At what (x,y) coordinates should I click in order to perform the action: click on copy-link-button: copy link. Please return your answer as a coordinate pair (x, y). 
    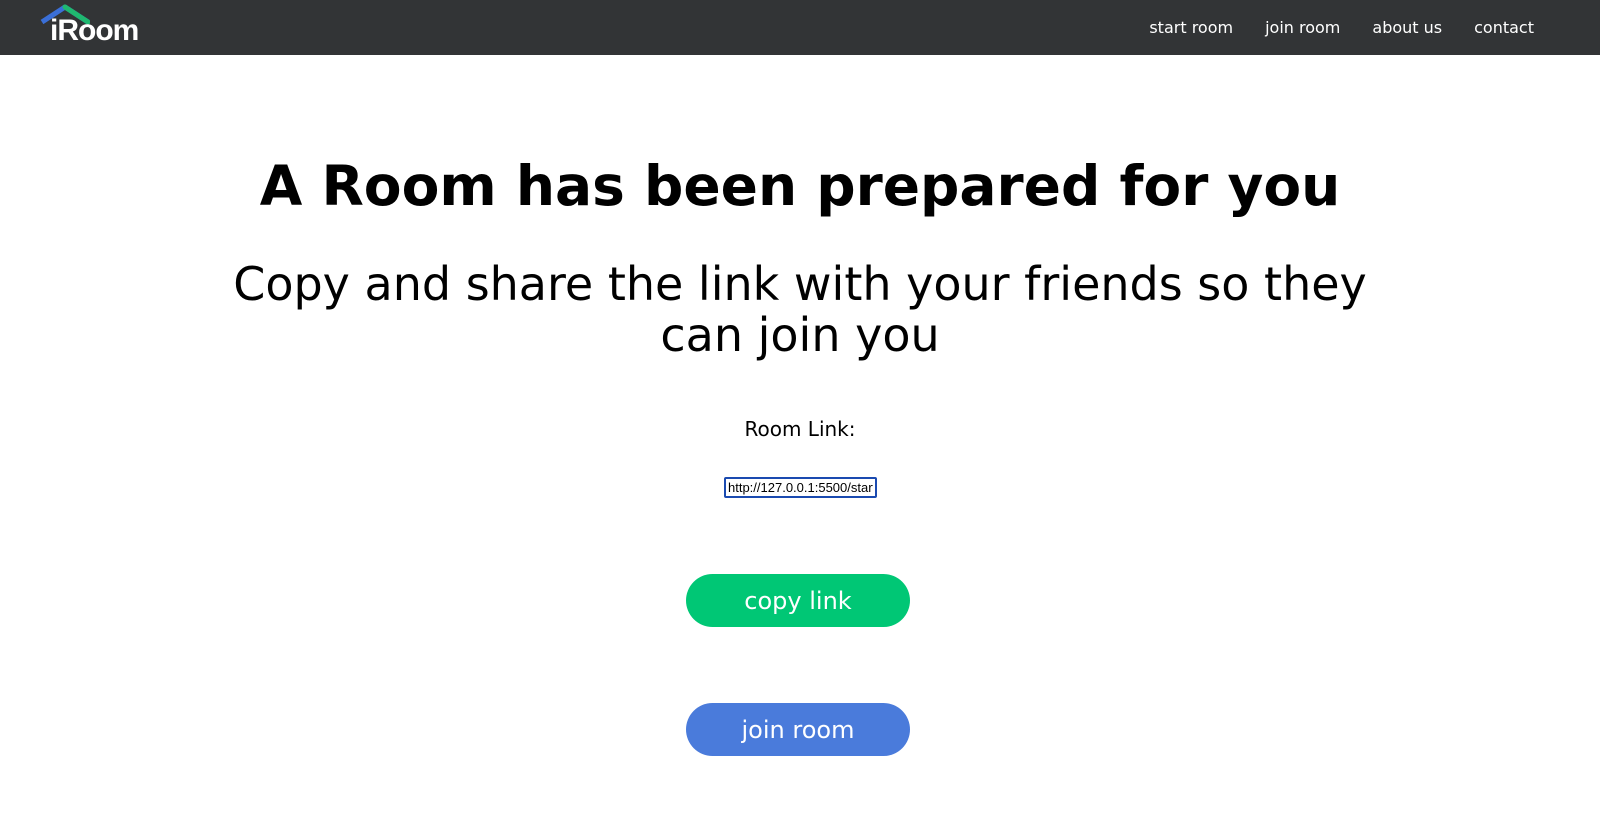
    Looking at the image, I should click on (798, 600).